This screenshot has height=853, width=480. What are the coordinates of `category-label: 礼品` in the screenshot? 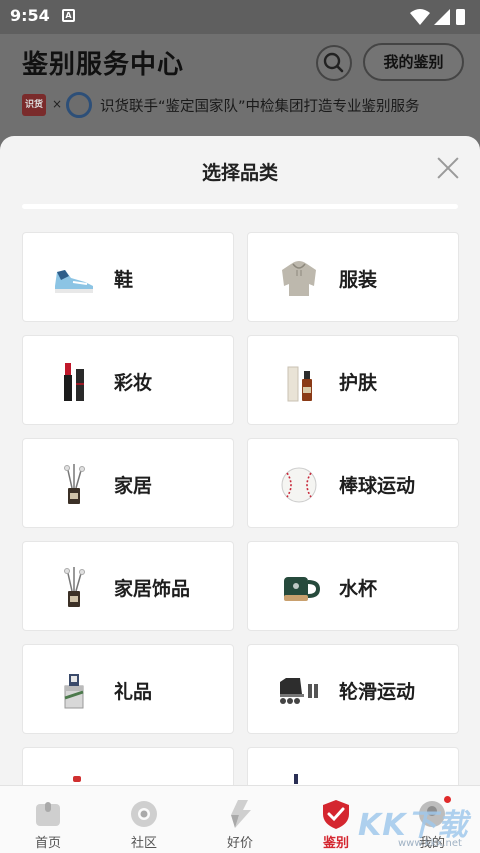 It's located at (133, 692).